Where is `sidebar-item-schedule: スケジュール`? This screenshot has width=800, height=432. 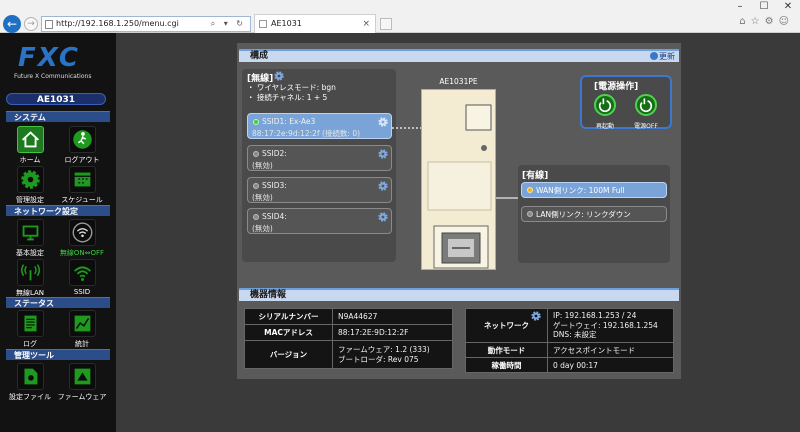
sidebar-item-schedule: スケジュール is located at coordinates (82, 186).